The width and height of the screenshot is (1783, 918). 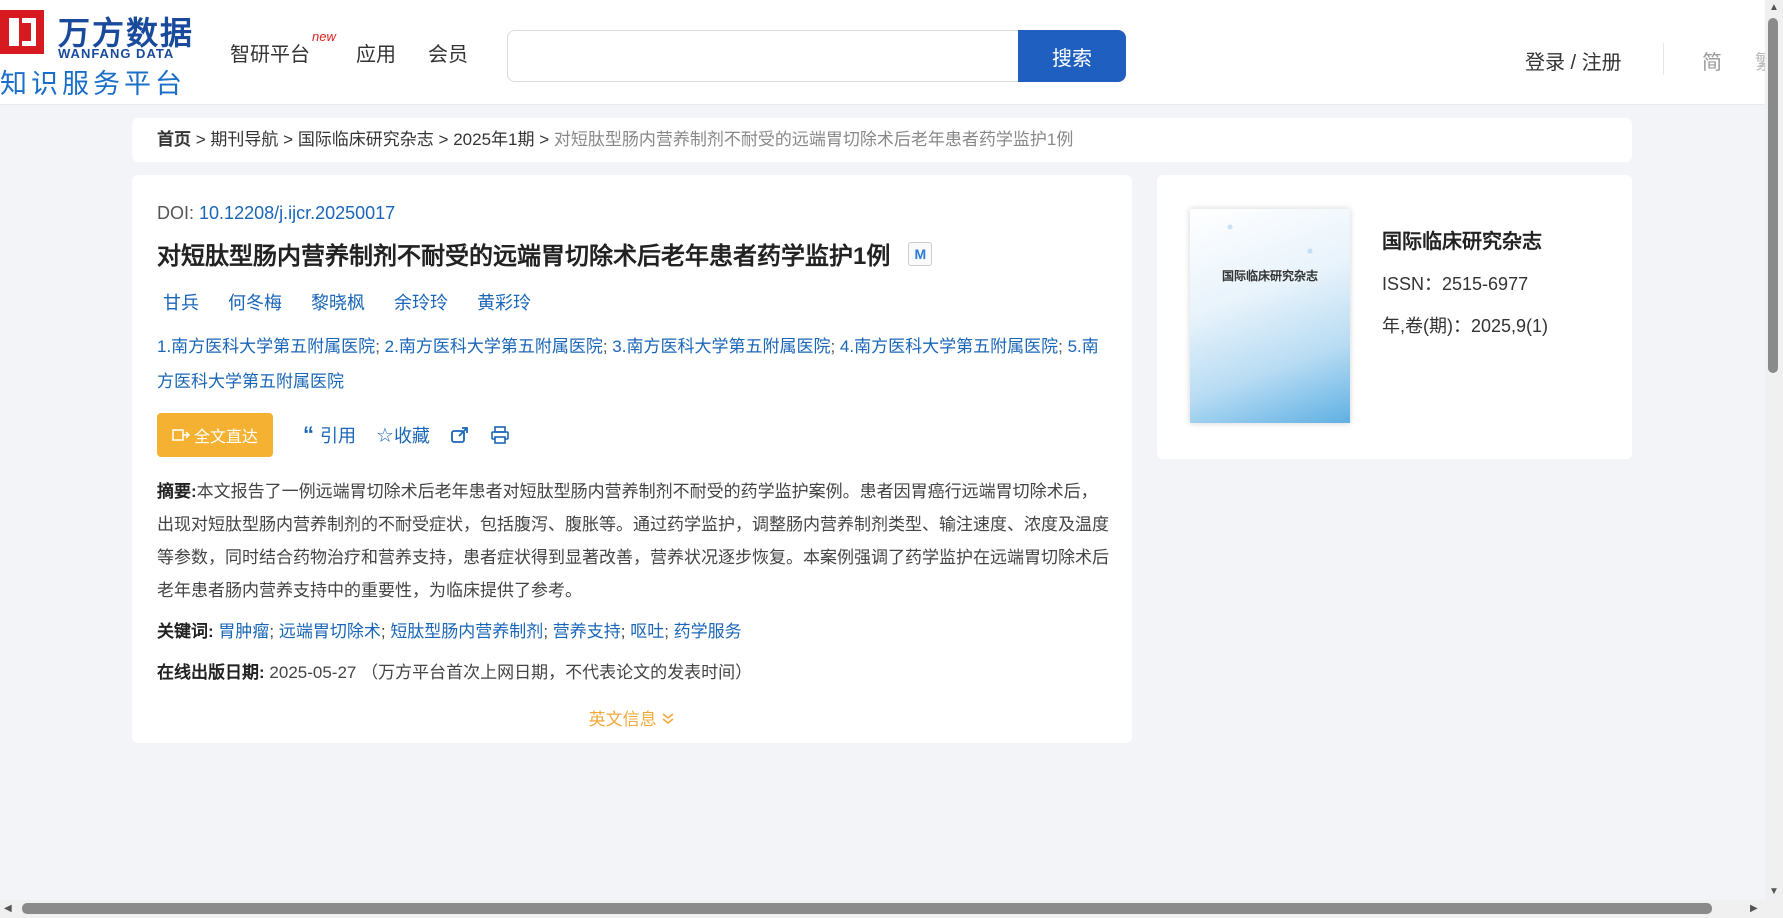 I want to click on author-link: 甘兵, so click(x=181, y=303).